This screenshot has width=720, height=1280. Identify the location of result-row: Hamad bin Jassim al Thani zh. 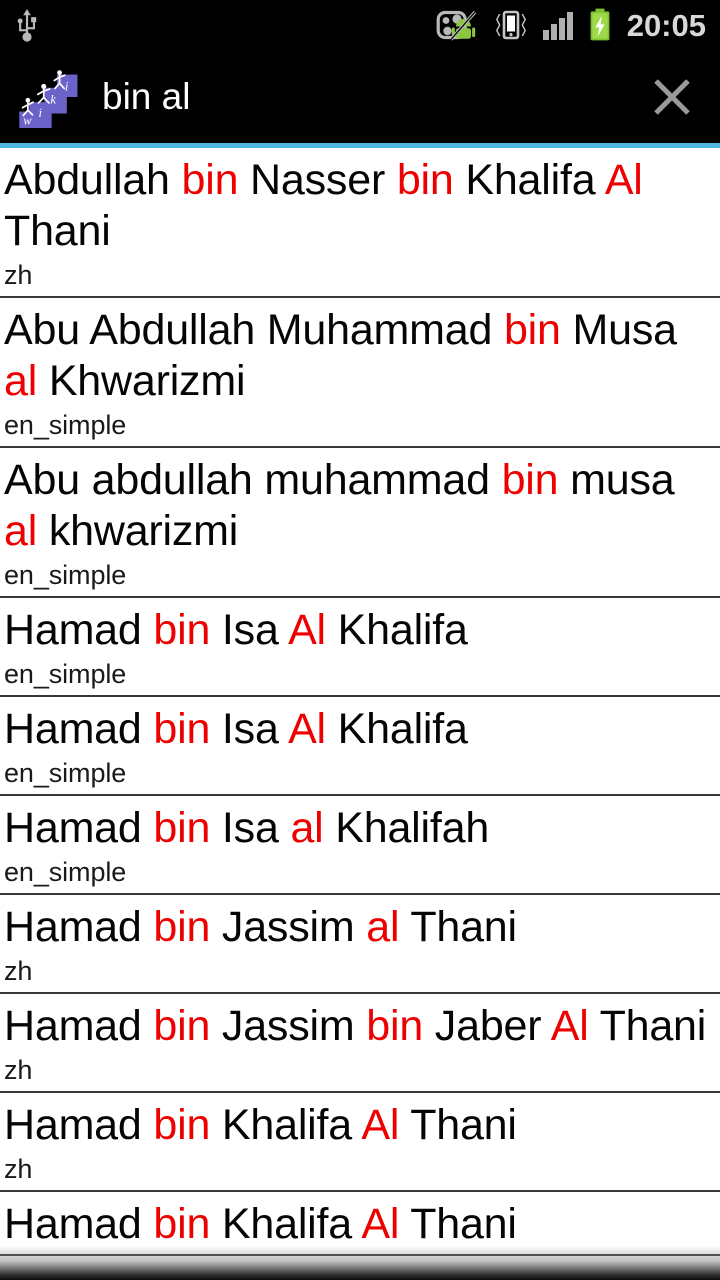
(360, 944).